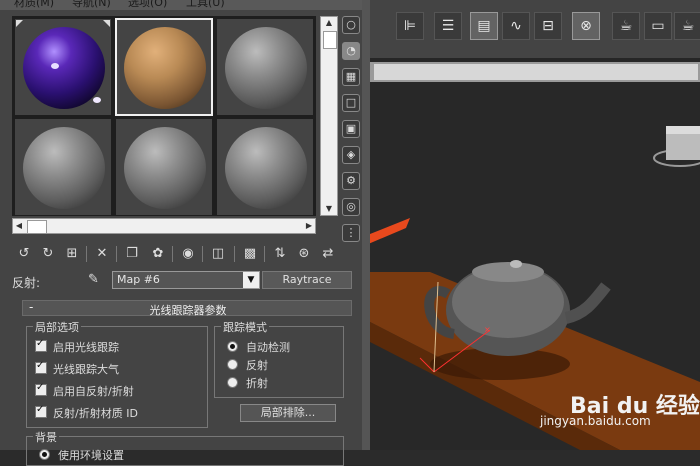 This screenshot has height=466, width=700. I want to click on make-copy-icon: ❐, so click(132, 254).